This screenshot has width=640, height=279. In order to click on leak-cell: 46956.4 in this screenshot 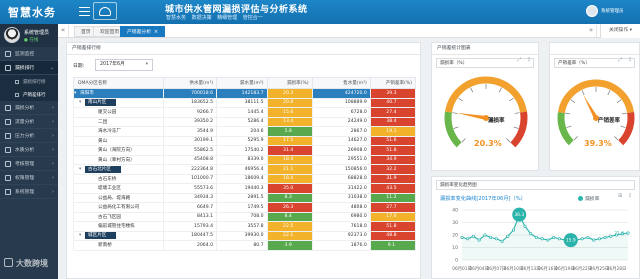, I will do `click(242, 169)`.